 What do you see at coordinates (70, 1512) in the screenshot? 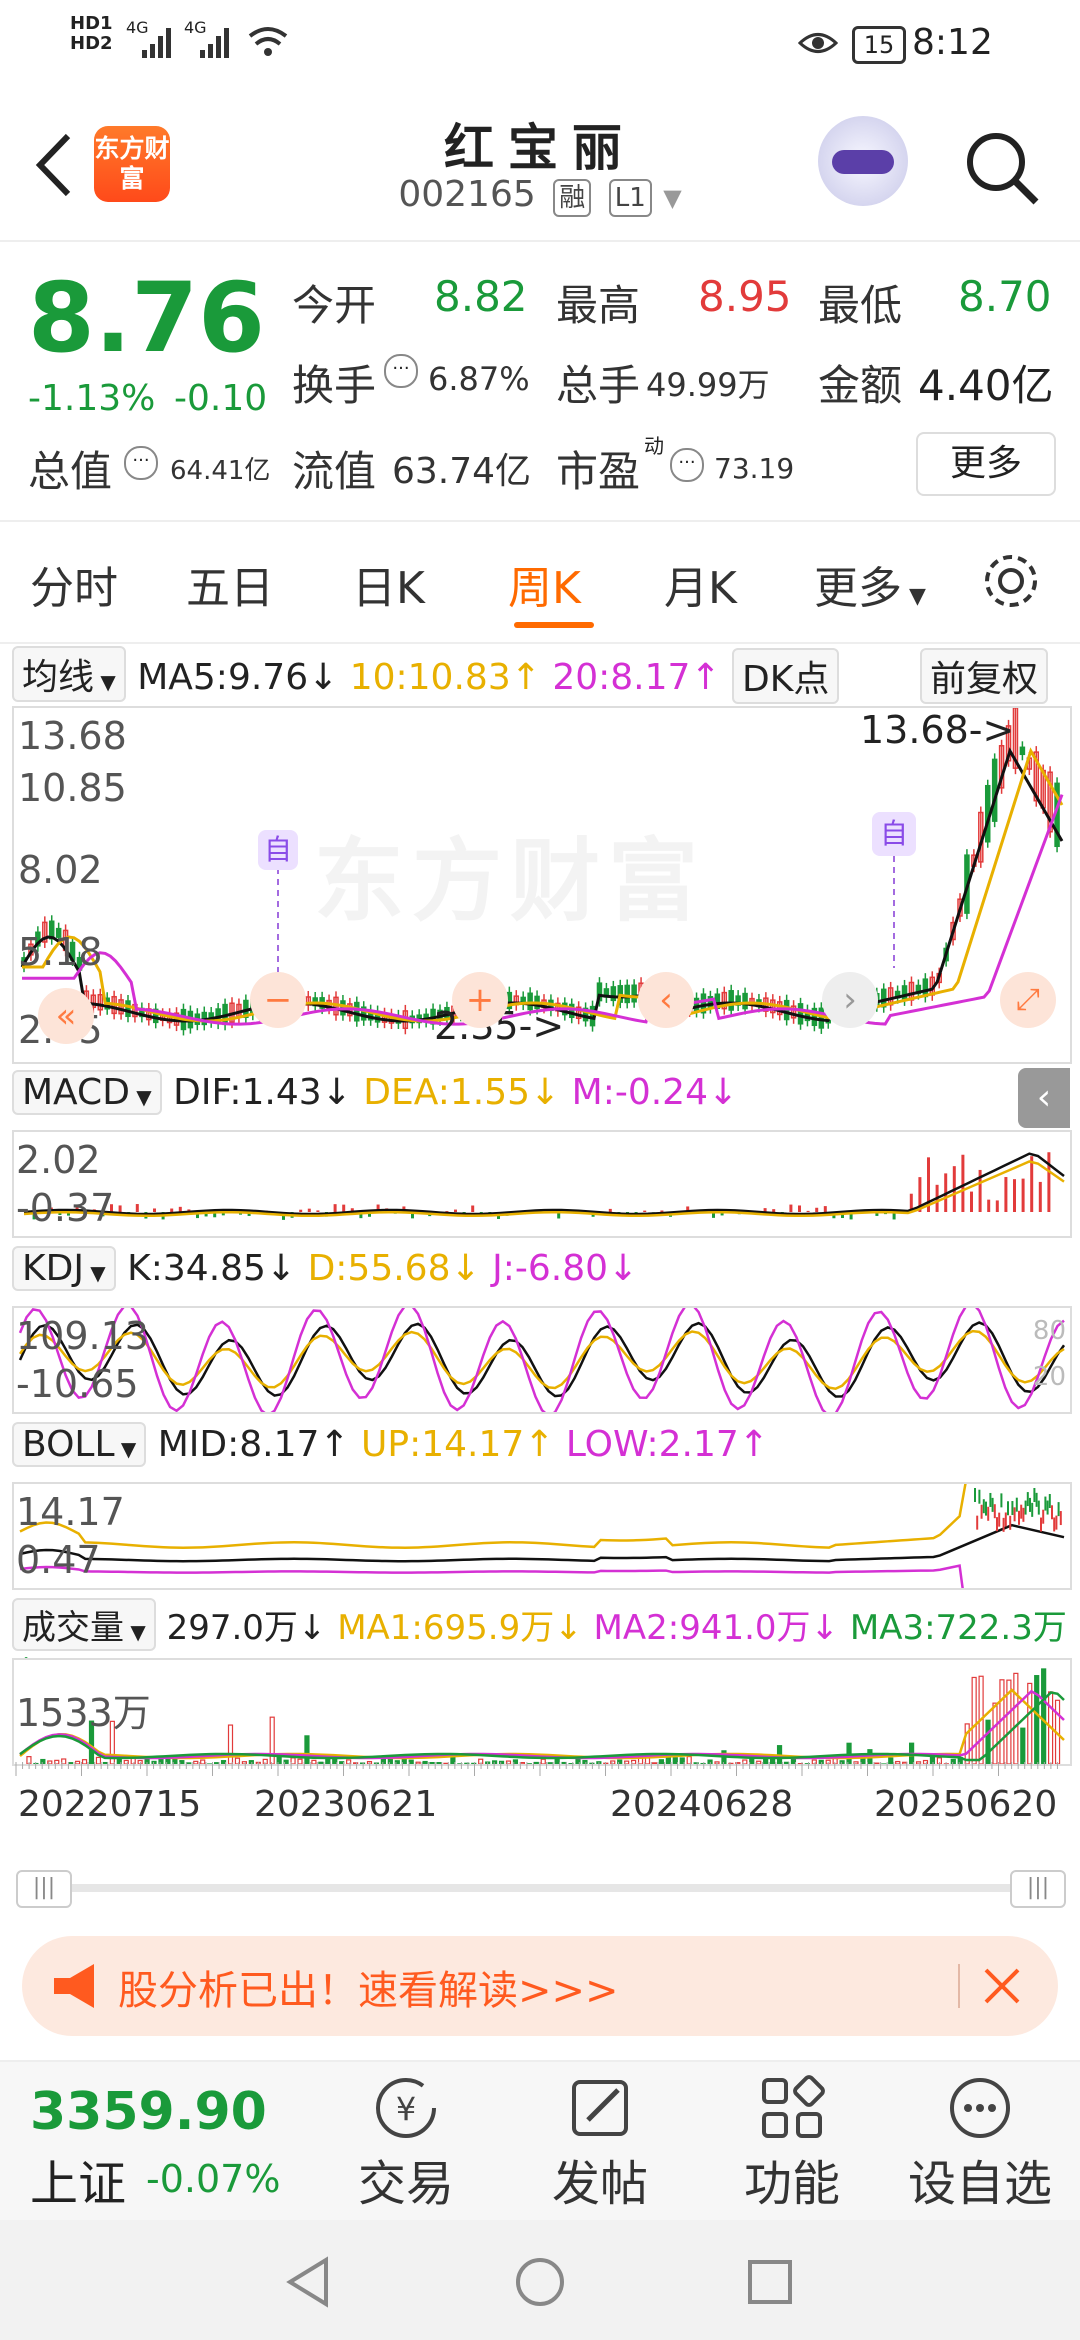
I see `boll-y-top: 14.17` at bounding box center [70, 1512].